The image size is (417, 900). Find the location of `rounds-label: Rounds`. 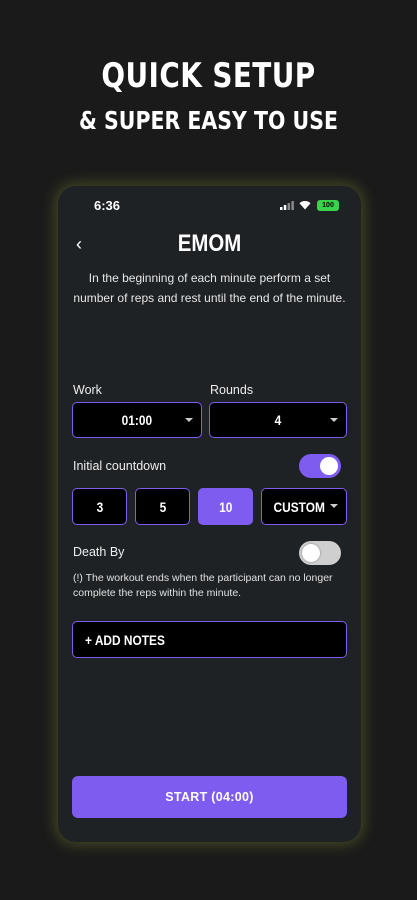

rounds-label: Rounds is located at coordinates (232, 390).